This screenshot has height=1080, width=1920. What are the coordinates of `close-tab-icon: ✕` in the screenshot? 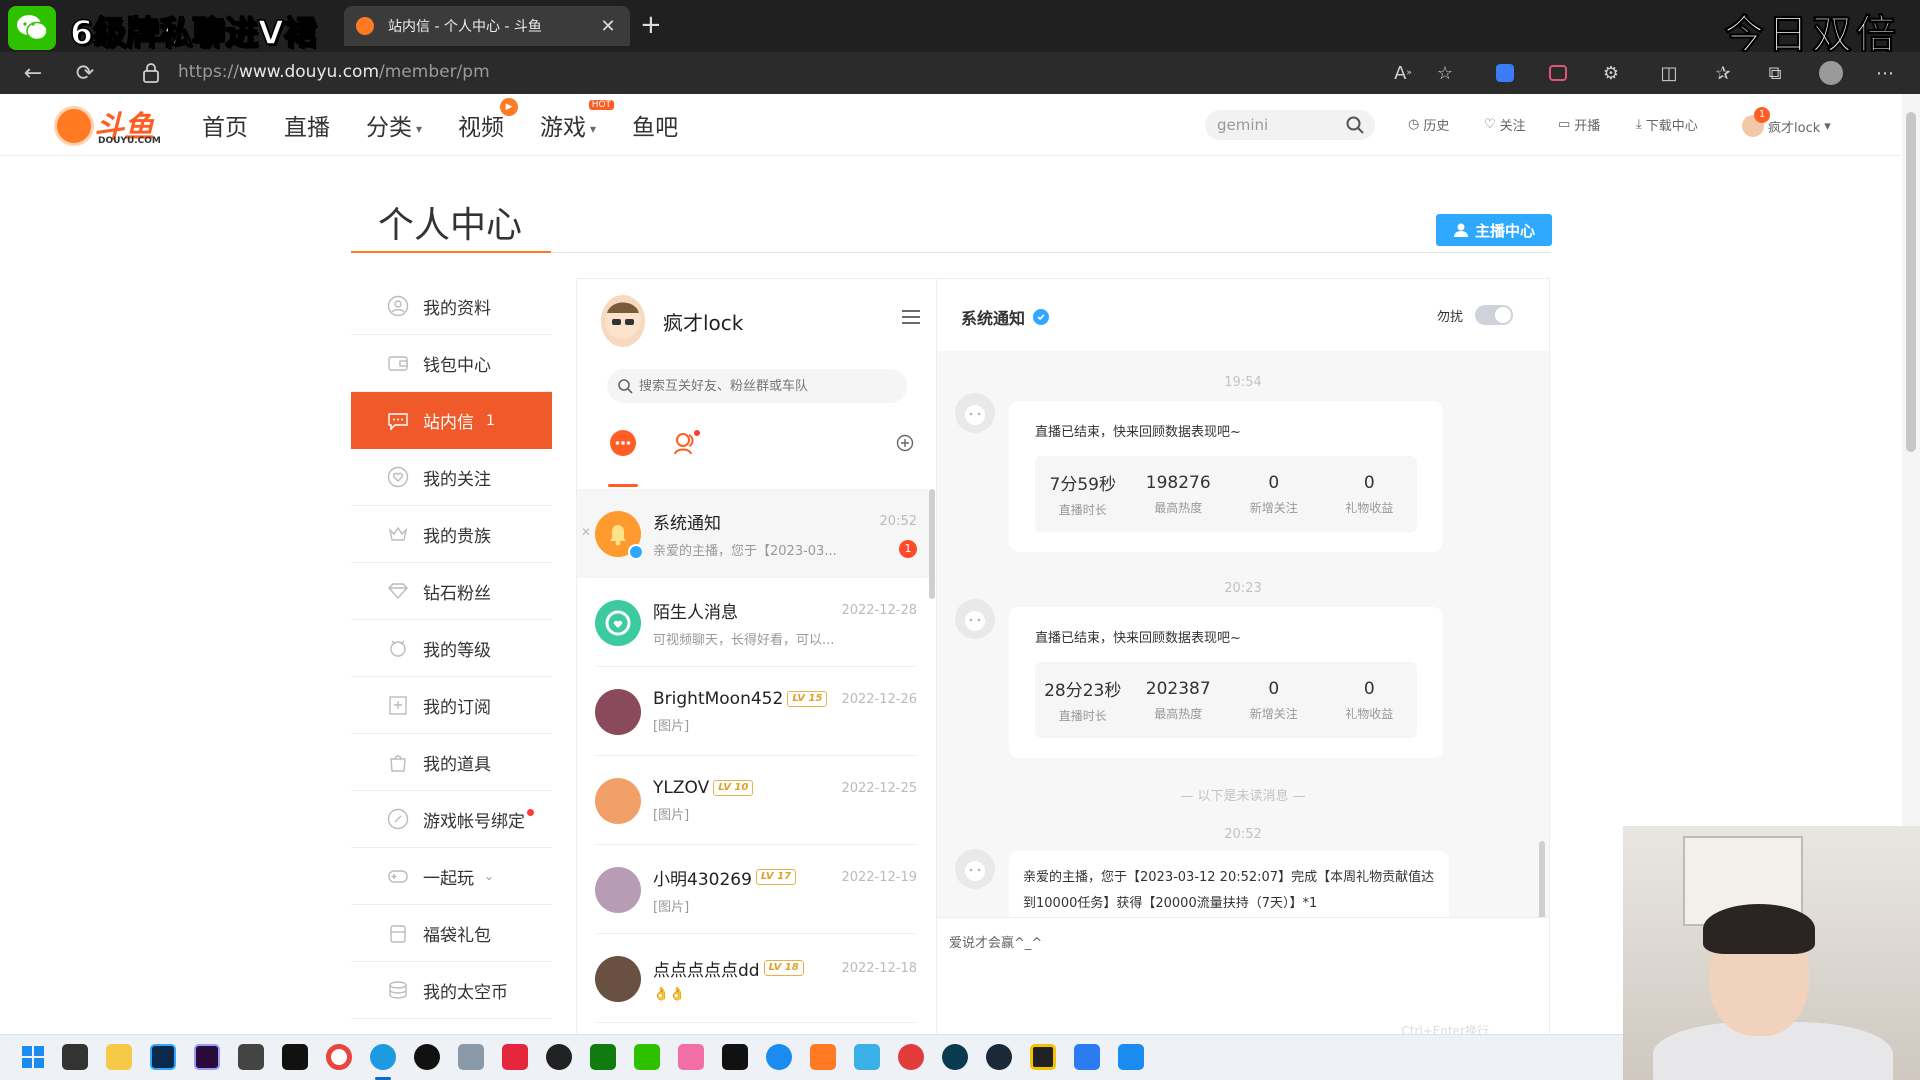 It's located at (608, 26).